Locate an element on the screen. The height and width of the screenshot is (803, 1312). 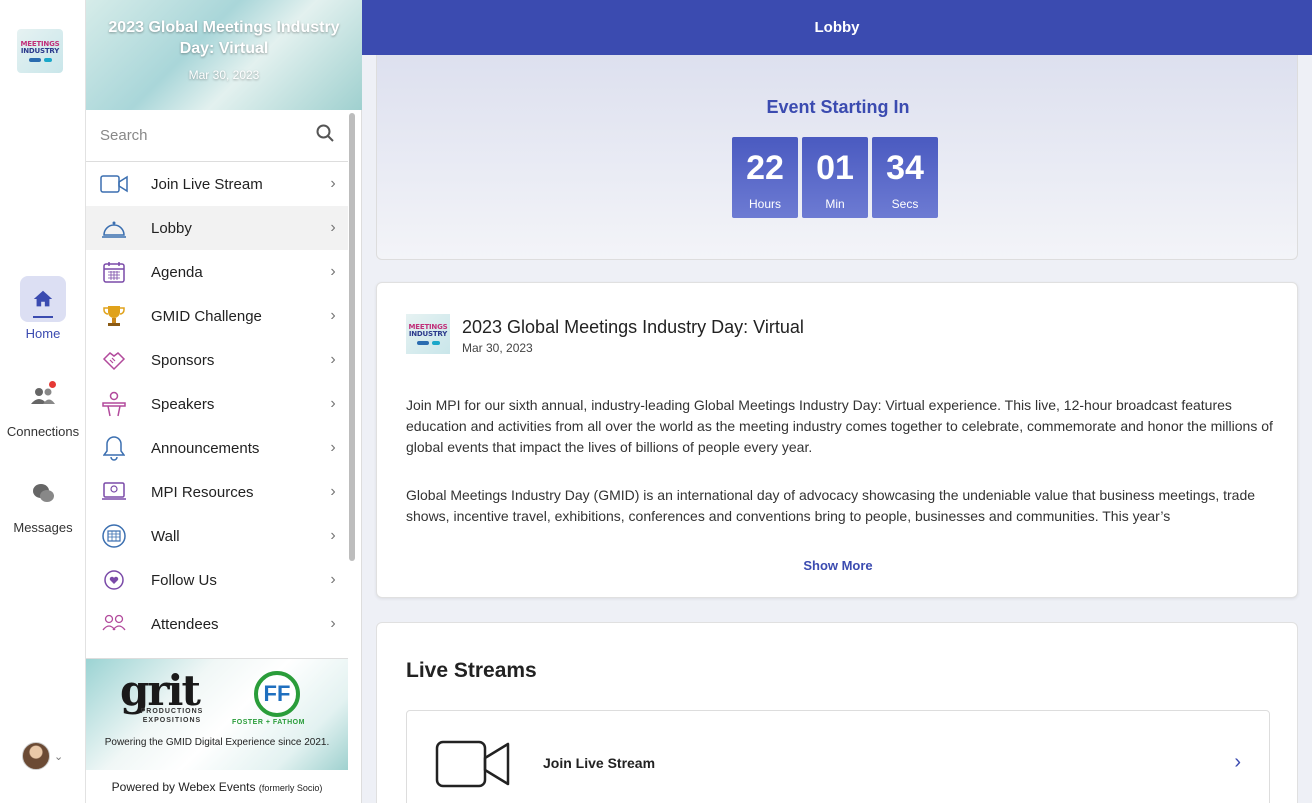
sidebar-item-label: Lobby is located at coordinates (171, 228).